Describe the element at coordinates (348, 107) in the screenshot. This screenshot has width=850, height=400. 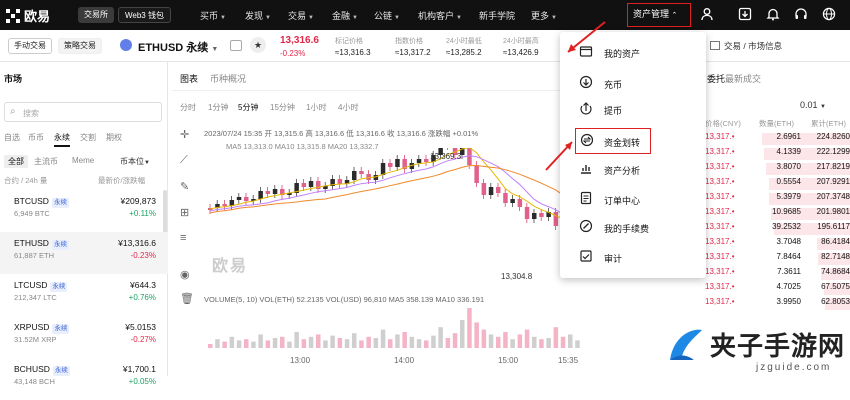
I see `interval-4h: 4小时` at that location.